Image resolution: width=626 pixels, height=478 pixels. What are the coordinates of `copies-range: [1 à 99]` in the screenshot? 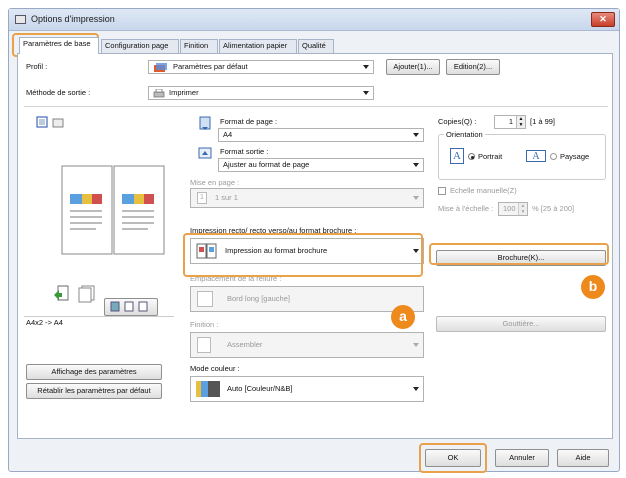 It's located at (543, 121).